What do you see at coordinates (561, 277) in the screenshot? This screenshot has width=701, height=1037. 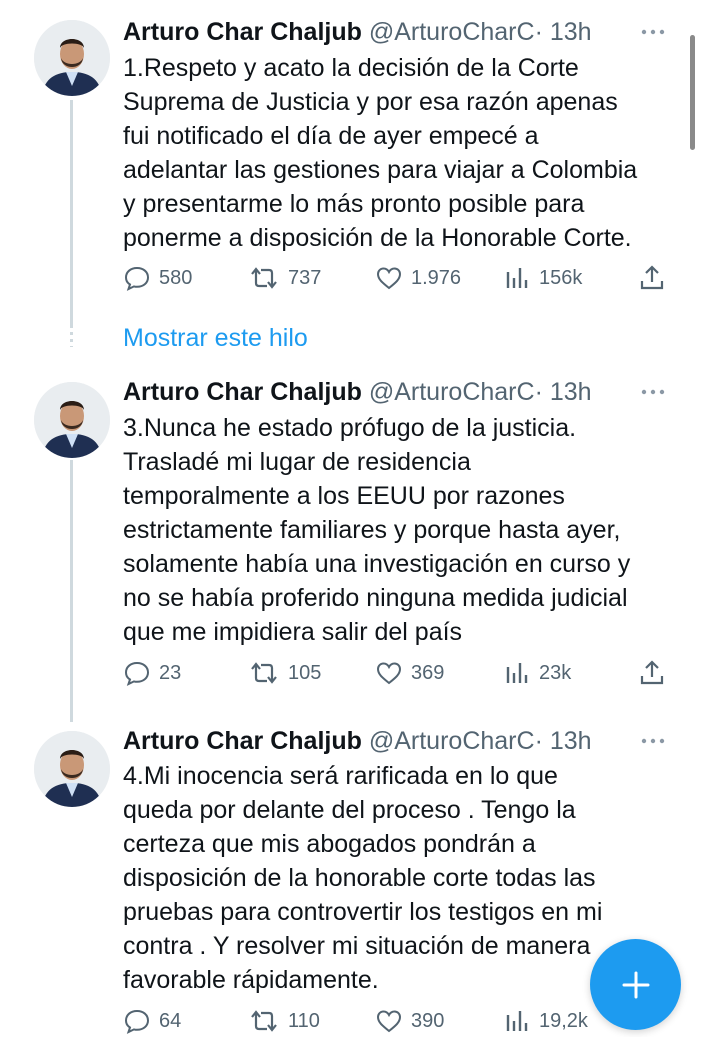 I see `views-count: 156k` at bounding box center [561, 277].